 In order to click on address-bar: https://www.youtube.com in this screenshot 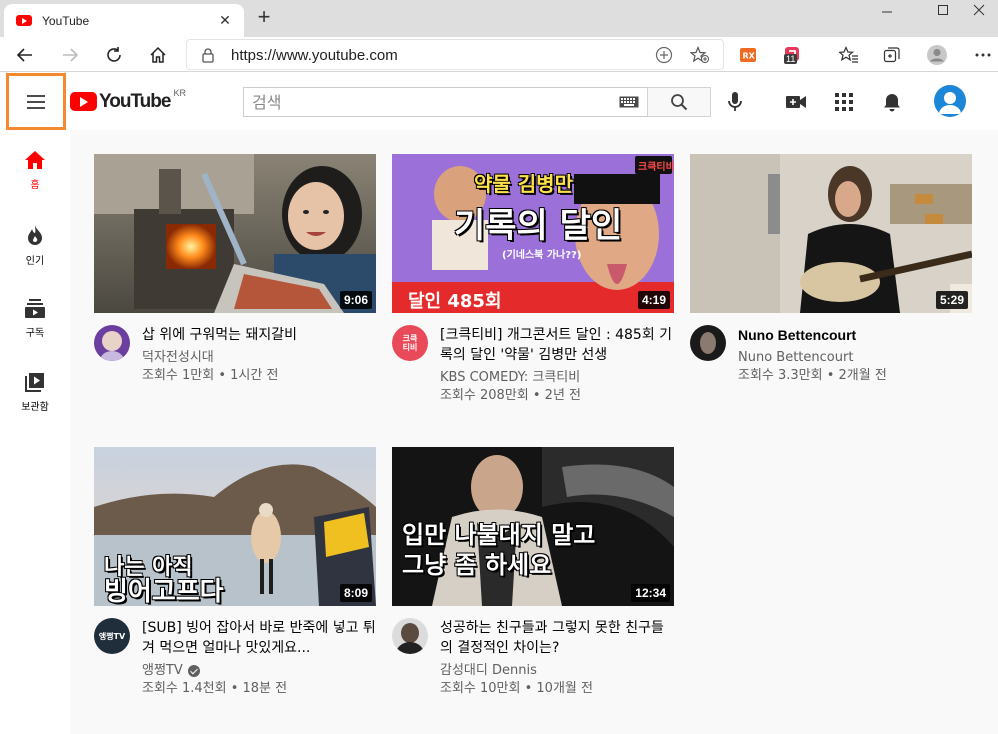, I will do `click(455, 54)`.